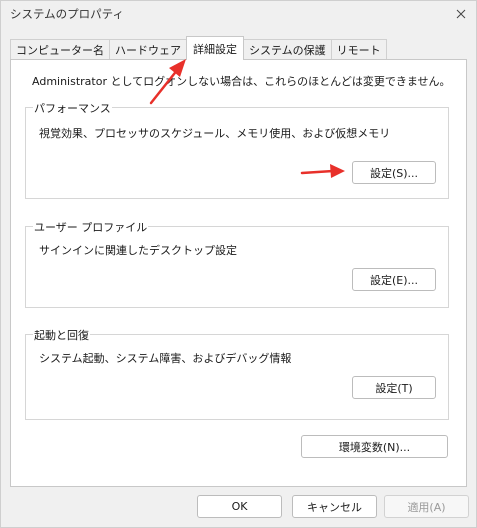 The height and width of the screenshot is (528, 477). I want to click on close-button, so click(461, 14).